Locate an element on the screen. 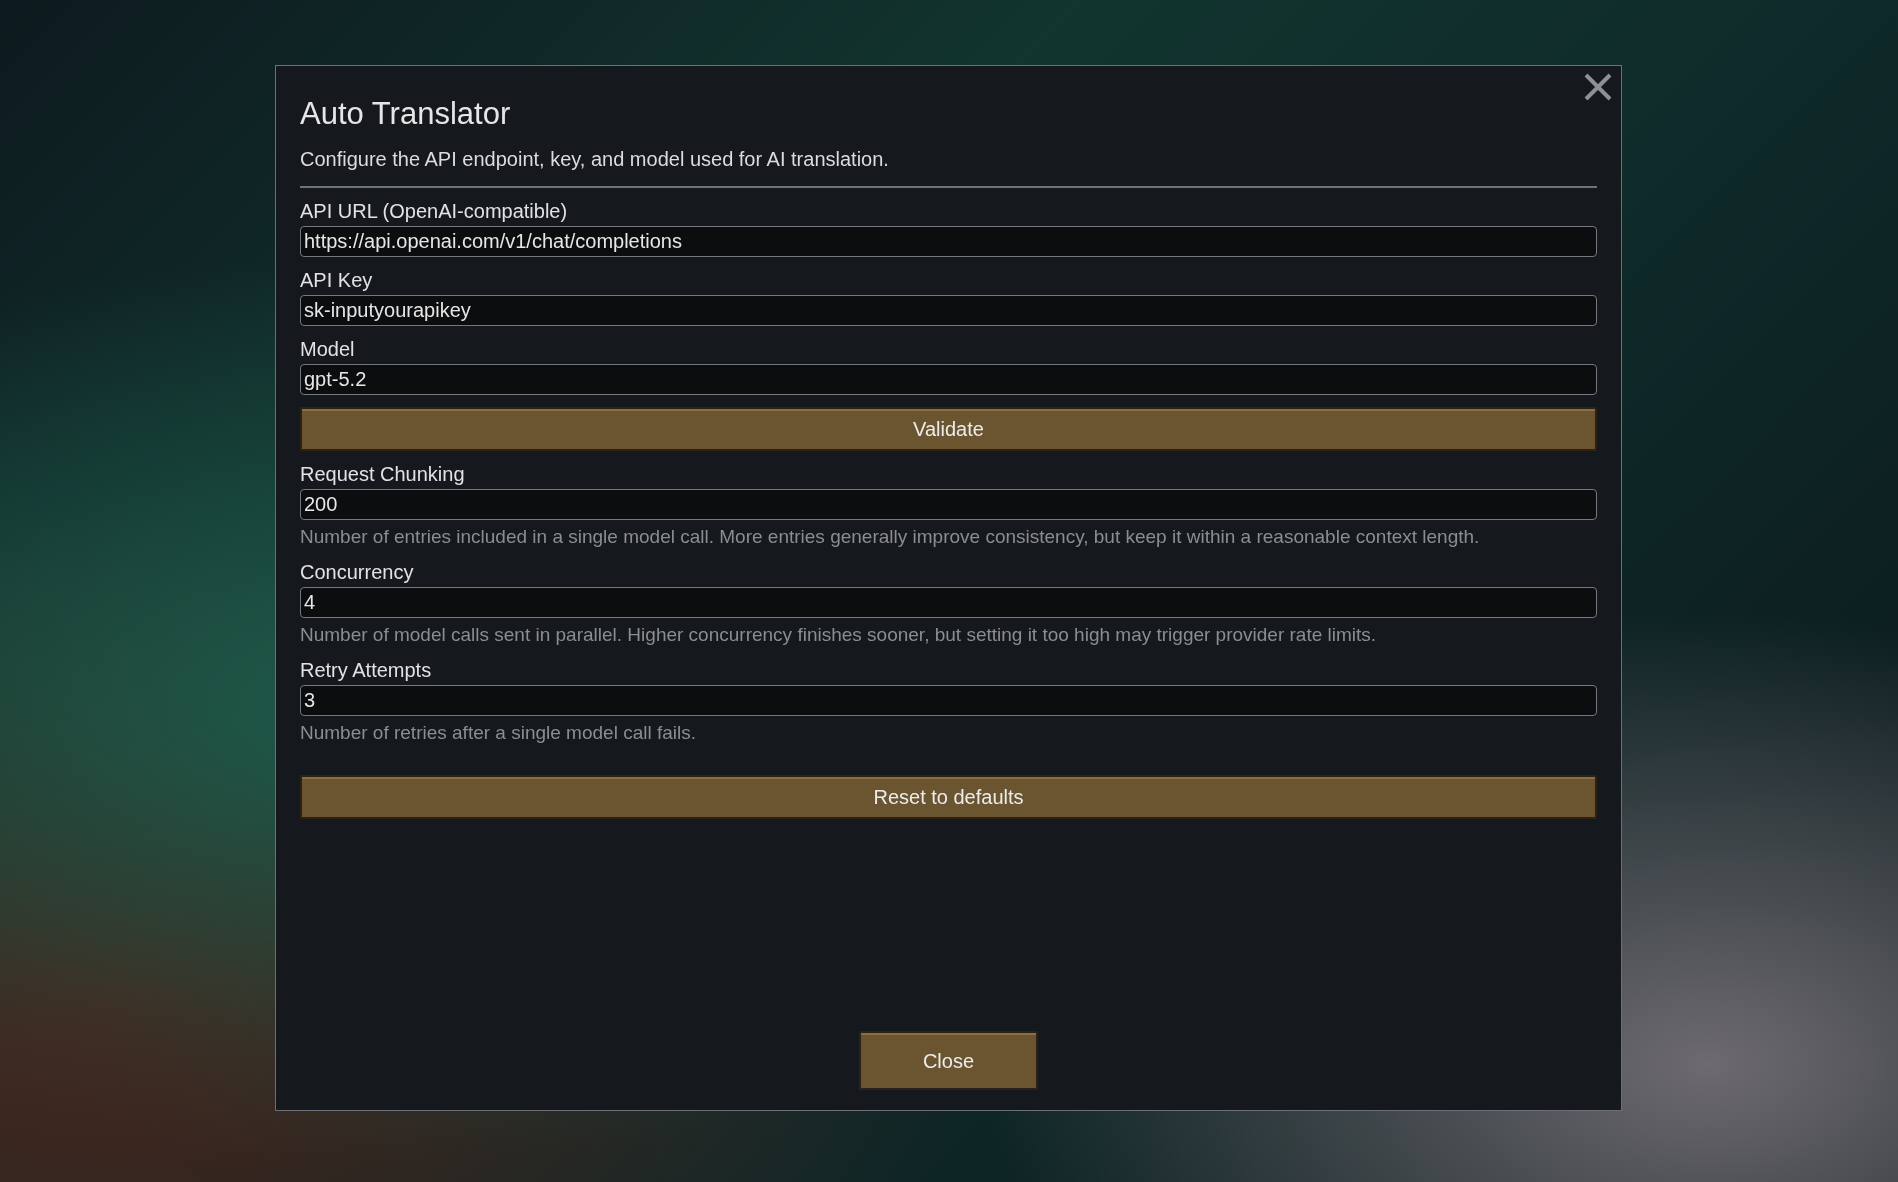 The height and width of the screenshot is (1182, 1898). input-field: 3 is located at coordinates (948, 700).